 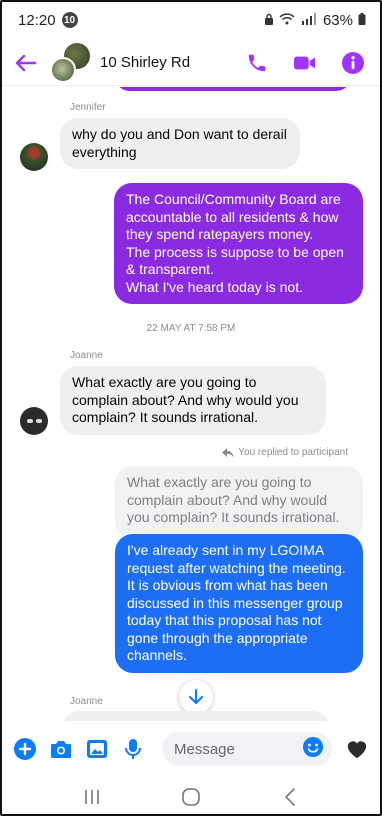 I want to click on battery-icon, so click(x=362, y=20).